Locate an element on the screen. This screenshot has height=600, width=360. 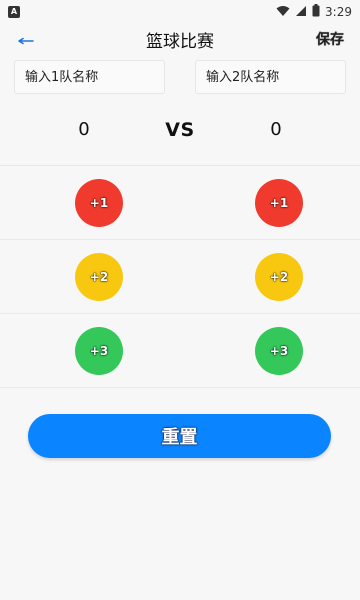
vs-label: VS is located at coordinates (180, 129).